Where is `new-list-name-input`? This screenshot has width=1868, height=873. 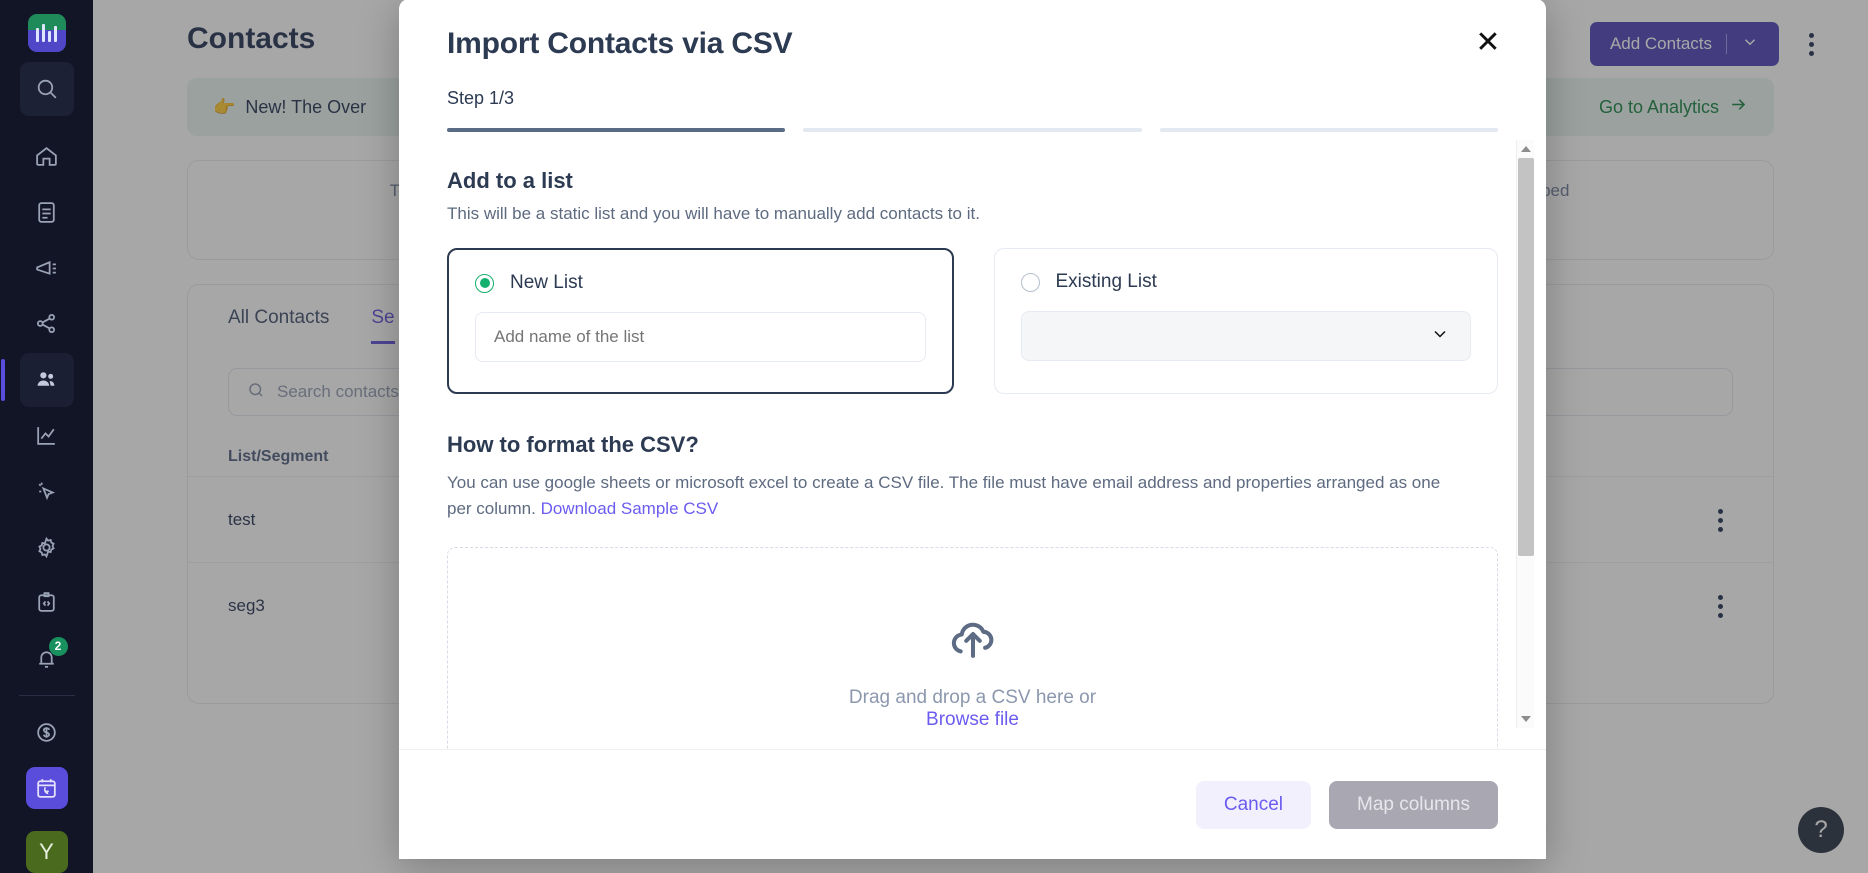
new-list-name-input is located at coordinates (700, 337).